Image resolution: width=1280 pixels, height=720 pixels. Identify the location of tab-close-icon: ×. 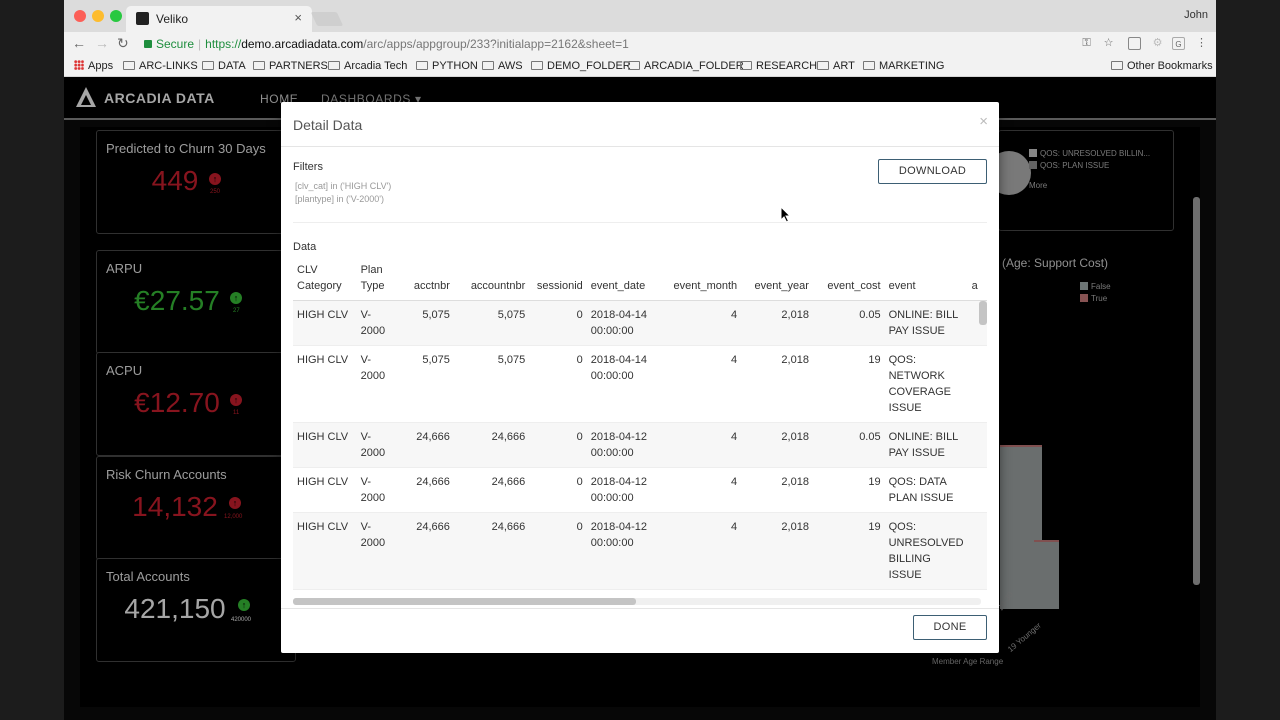
(298, 17).